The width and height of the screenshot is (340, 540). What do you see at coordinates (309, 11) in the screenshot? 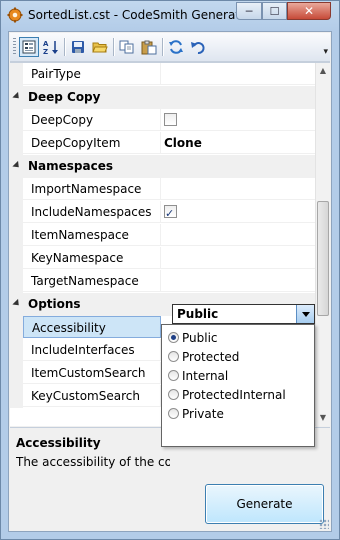
I see `close-button: ✕` at bounding box center [309, 11].